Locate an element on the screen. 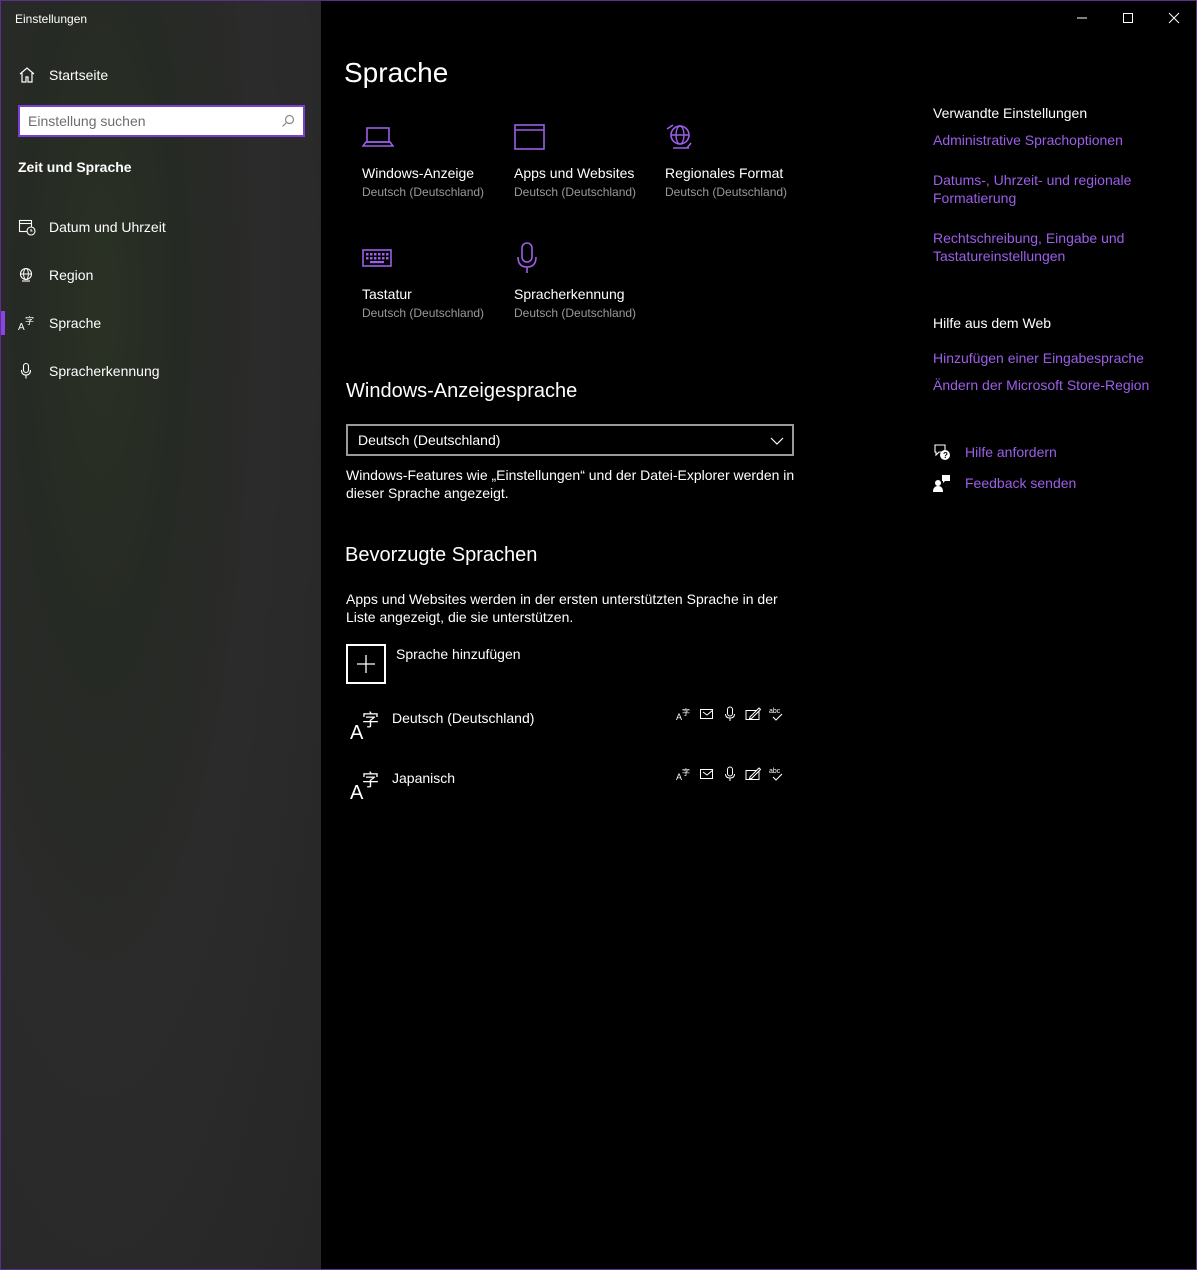 Image resolution: width=1197 pixels, height=1270 pixels. svg-text: A is located at coordinates (21, 327).